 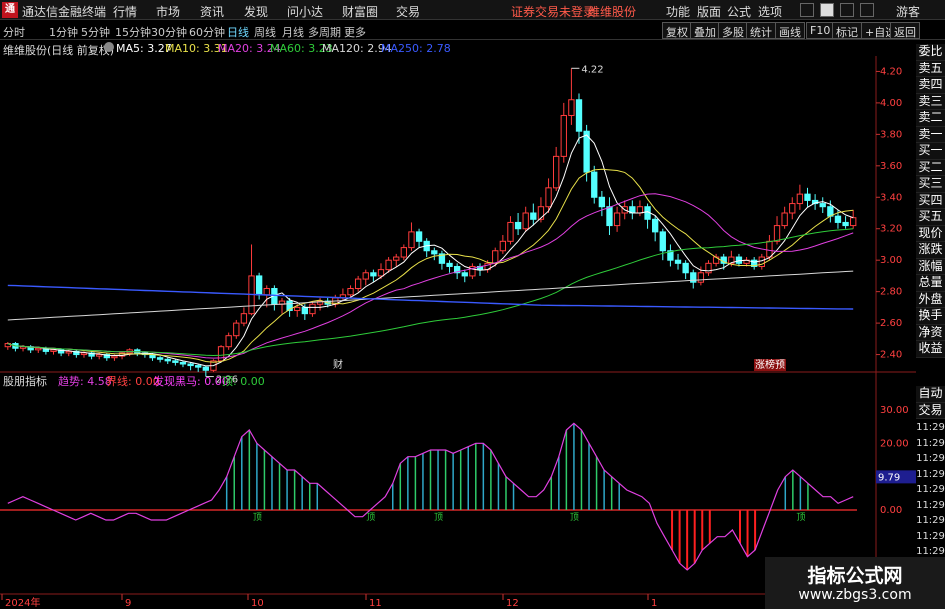 I want to click on quote-field-label: 涨幅, so click(x=930, y=266).